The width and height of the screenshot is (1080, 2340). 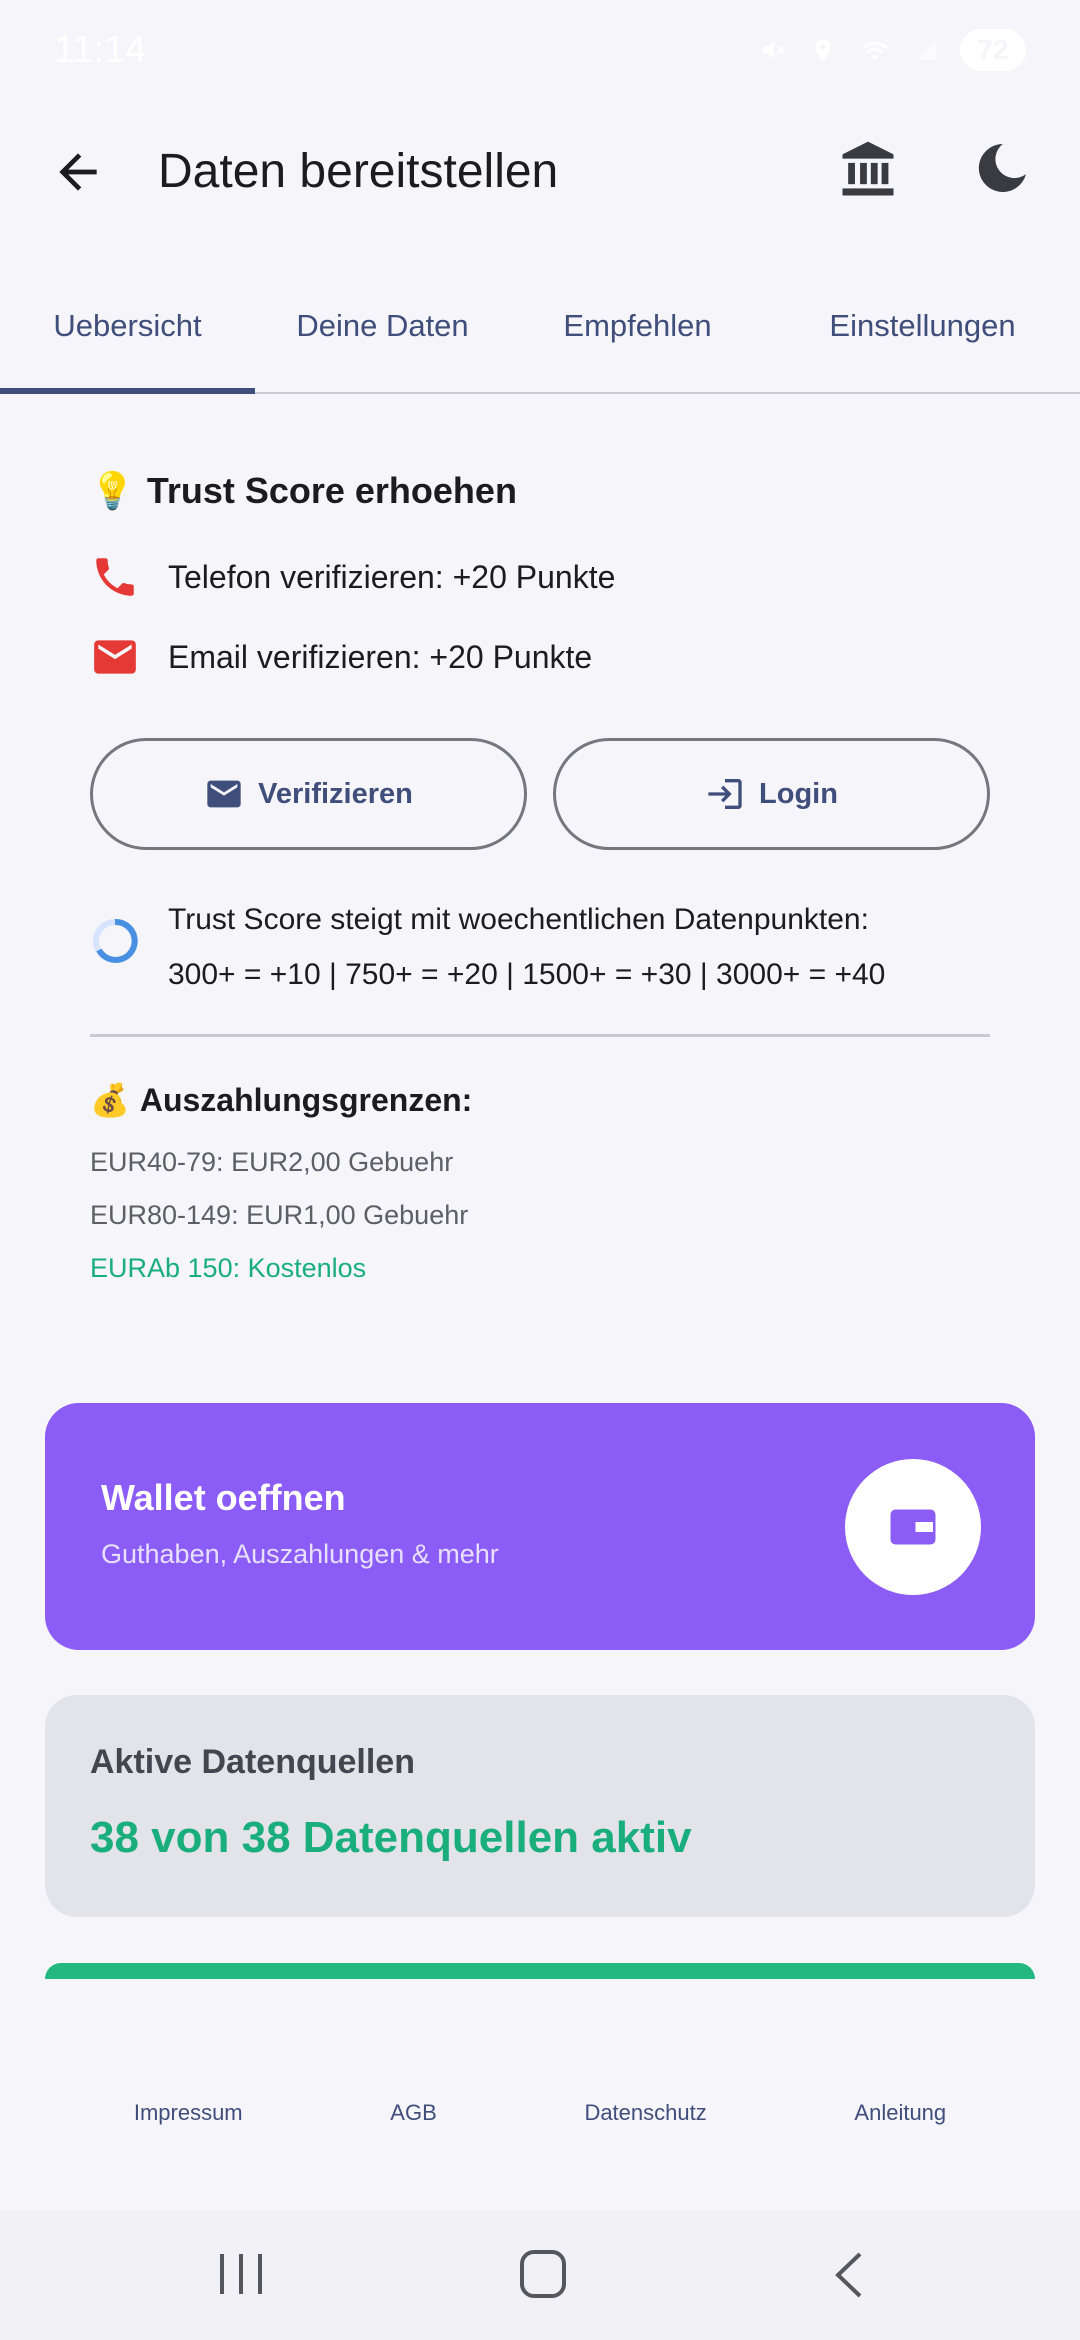 What do you see at coordinates (798, 793) in the screenshot?
I see `login-button-label: Login` at bounding box center [798, 793].